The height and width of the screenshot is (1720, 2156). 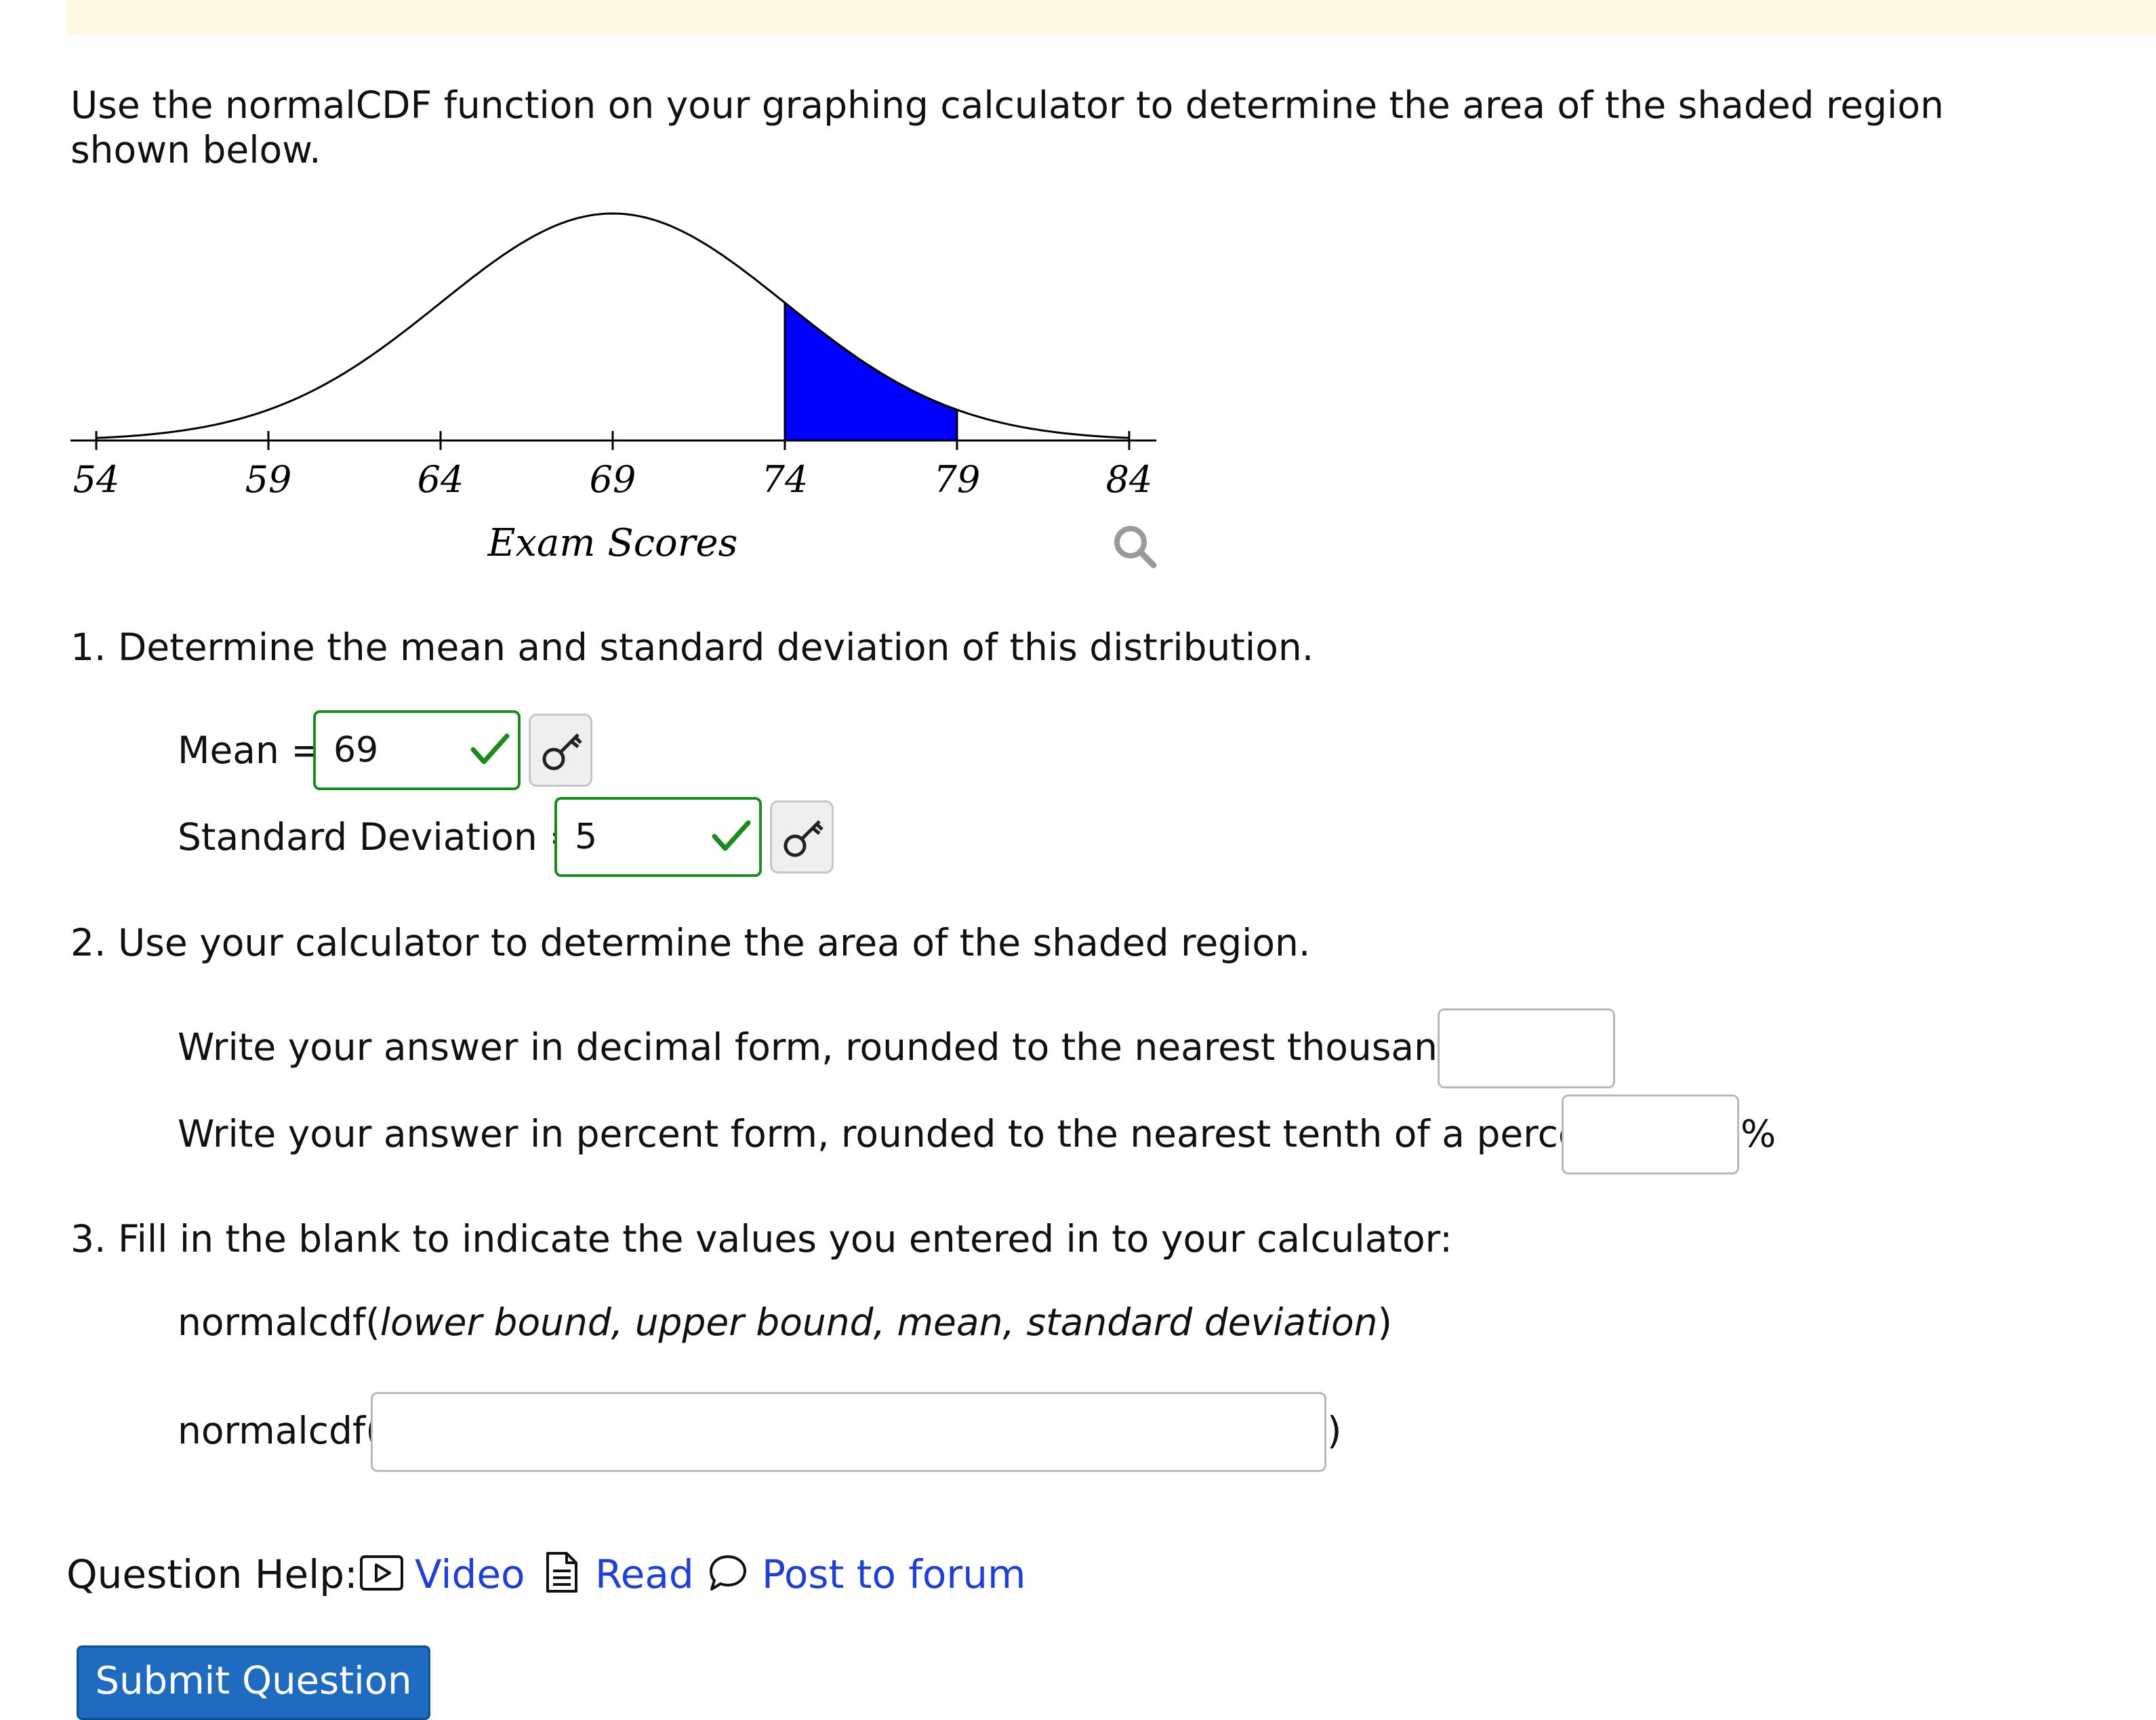 What do you see at coordinates (1136, 547) in the screenshot?
I see `zoom-magnifier-icon` at bounding box center [1136, 547].